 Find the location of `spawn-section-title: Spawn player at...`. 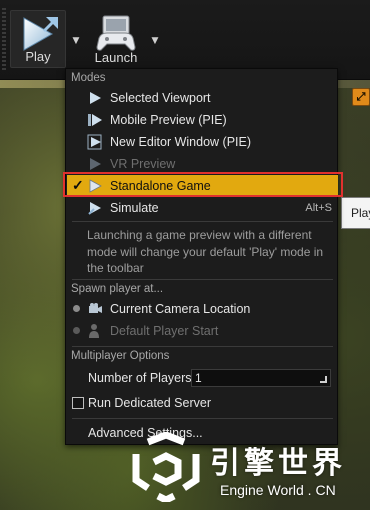

spawn-section-title: Spawn player at... is located at coordinates (117, 289).